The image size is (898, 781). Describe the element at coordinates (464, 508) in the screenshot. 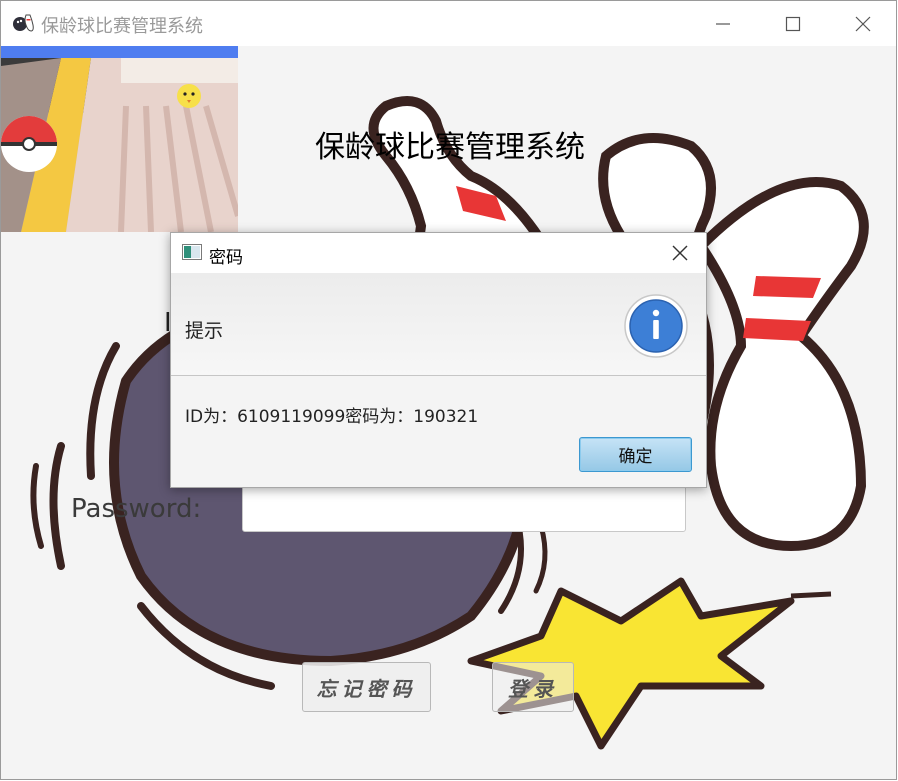

I see `password-input` at that location.